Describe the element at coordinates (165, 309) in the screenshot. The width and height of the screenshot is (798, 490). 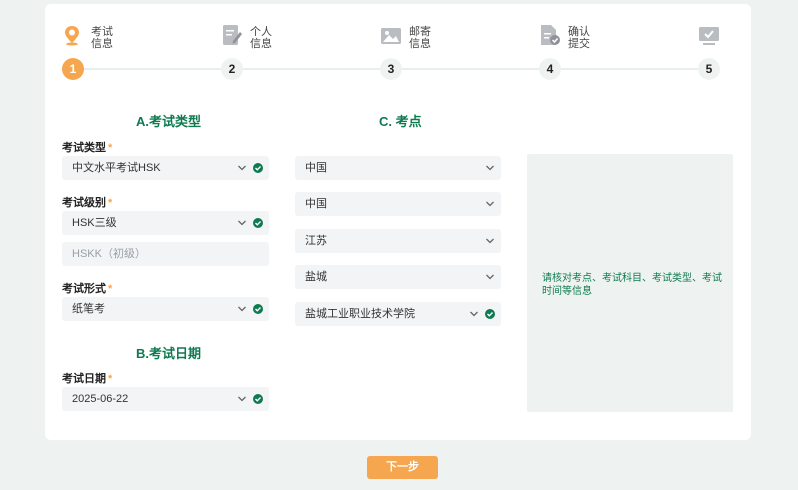
I see `exam-form-select: 纸笔考` at that location.